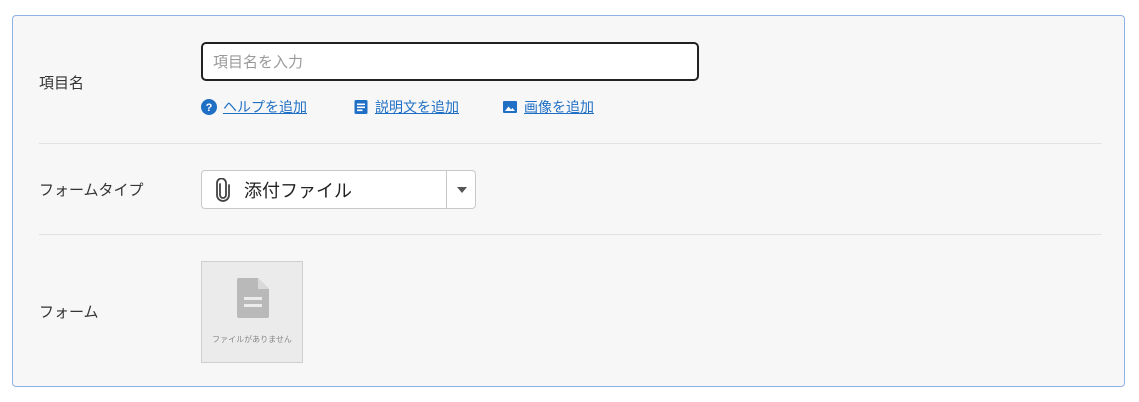 The image size is (1139, 402). What do you see at coordinates (450, 61) in the screenshot?
I see `item-name-input` at bounding box center [450, 61].